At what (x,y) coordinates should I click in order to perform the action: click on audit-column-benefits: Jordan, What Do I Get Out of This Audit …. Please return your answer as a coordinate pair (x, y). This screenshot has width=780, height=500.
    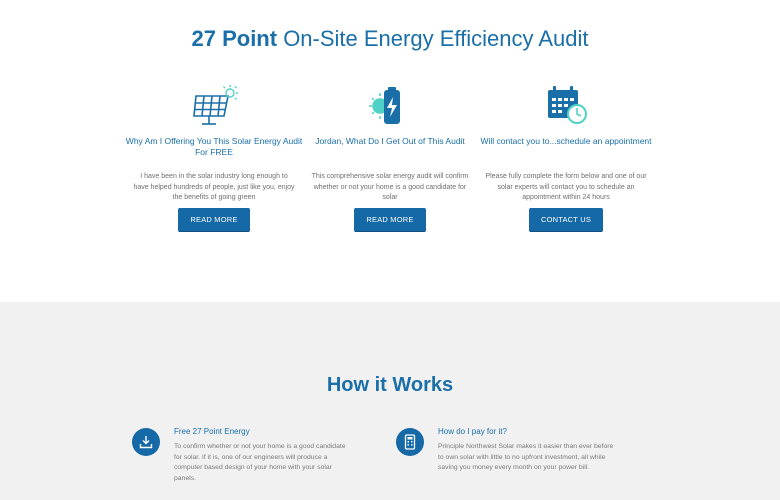
    Looking at the image, I should click on (390, 157).